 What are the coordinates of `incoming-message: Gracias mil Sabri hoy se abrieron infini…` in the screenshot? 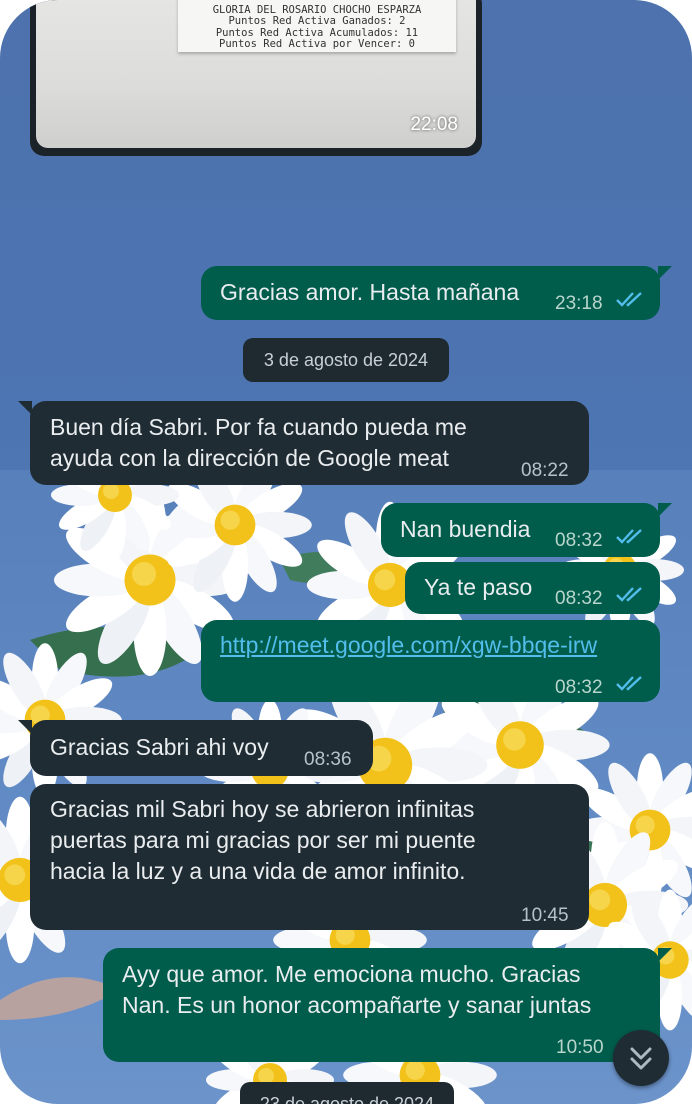 It's located at (309, 857).